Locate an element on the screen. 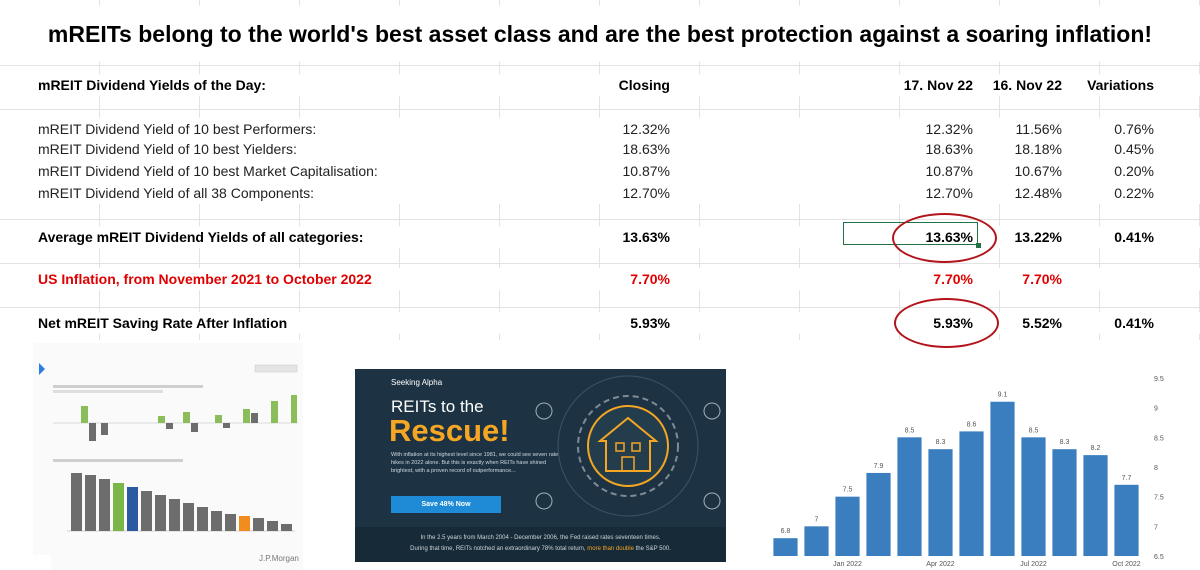 Image resolution: width=1200 pixels, height=570 pixels. investment-chart-image: J.P.Morgan is located at coordinates (168, 456).